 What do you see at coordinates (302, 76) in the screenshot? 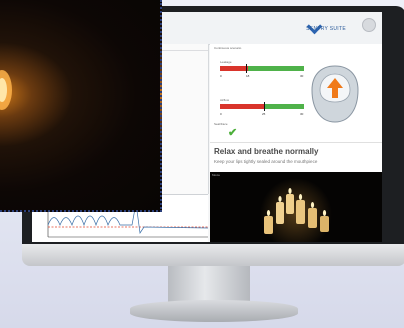
I see `leak-tick-max: 30` at bounding box center [302, 76].